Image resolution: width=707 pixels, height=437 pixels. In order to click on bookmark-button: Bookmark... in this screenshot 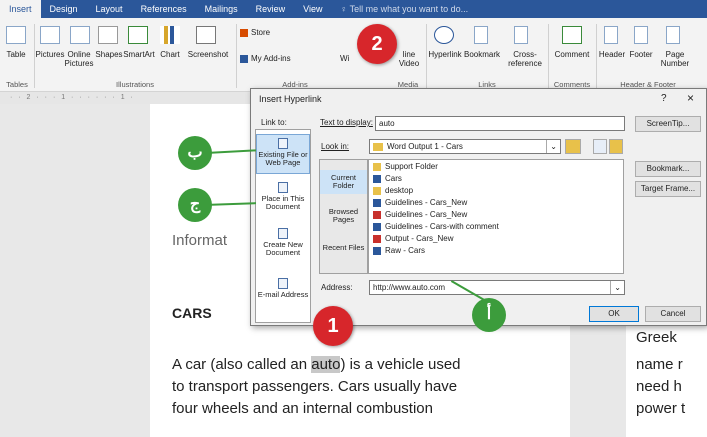, I will do `click(668, 169)`.